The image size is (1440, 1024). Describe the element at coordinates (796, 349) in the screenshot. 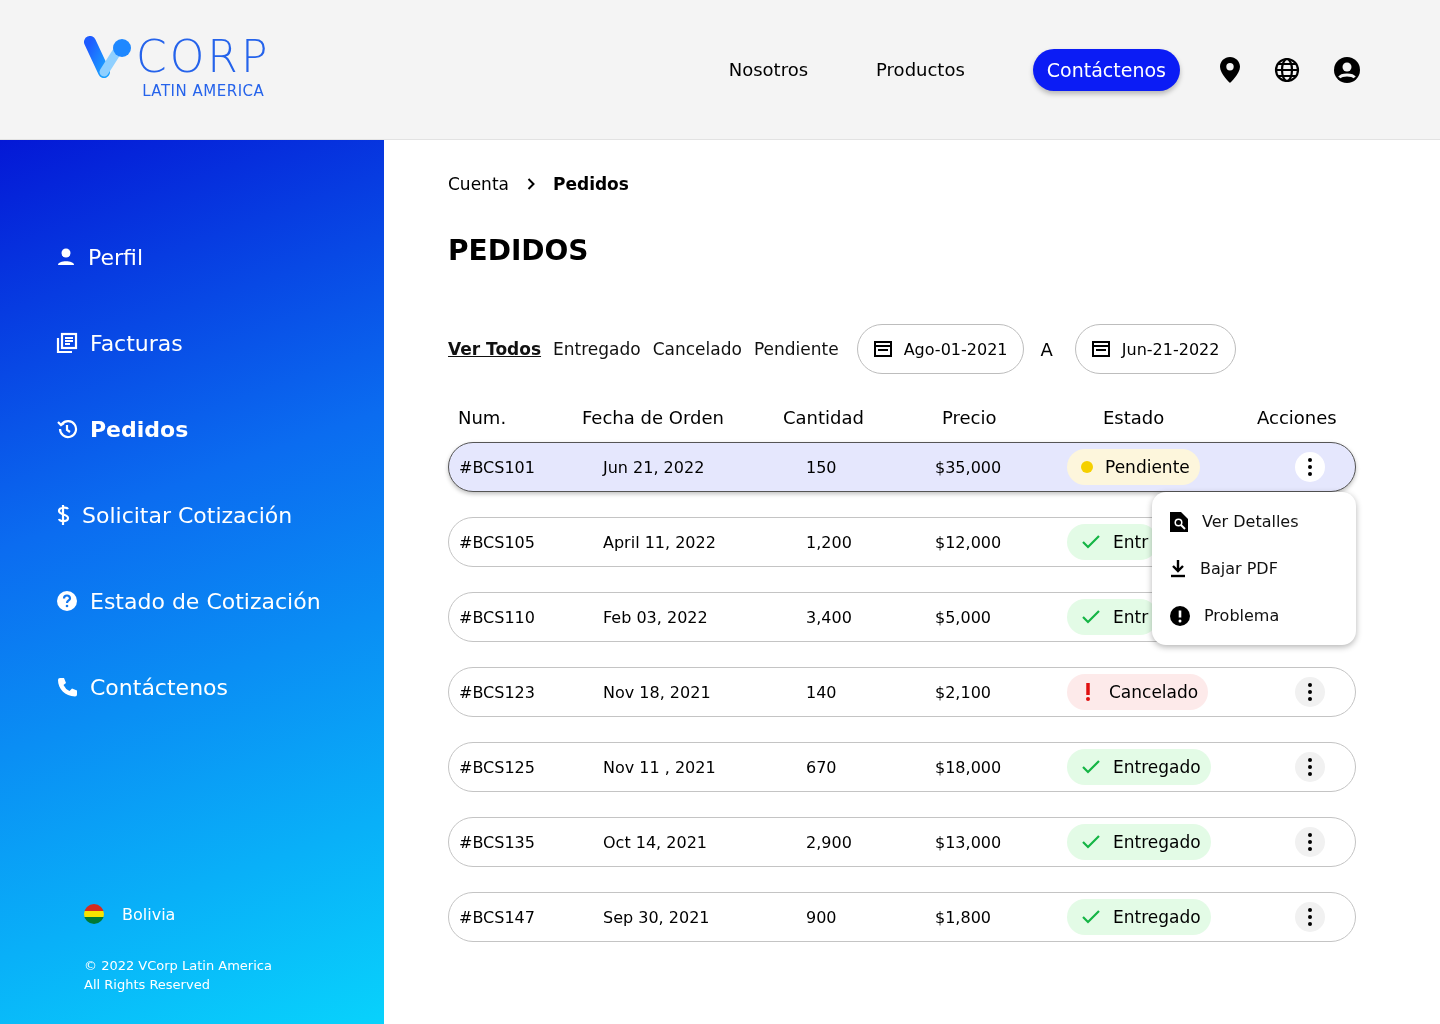

I see `filter-tab: Pendiente` at that location.